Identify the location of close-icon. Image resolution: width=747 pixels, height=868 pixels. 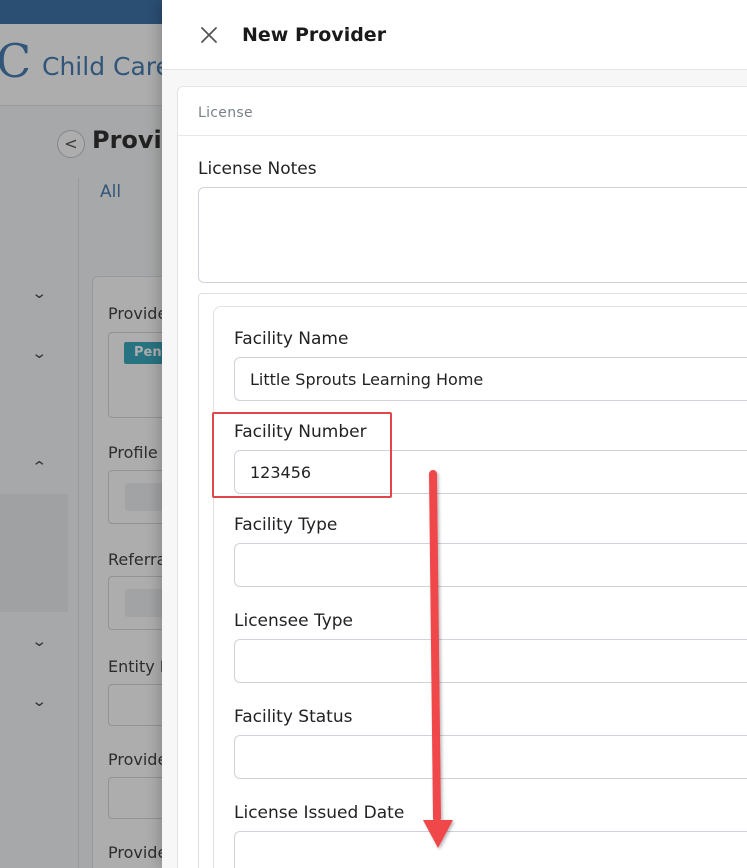
(209, 35).